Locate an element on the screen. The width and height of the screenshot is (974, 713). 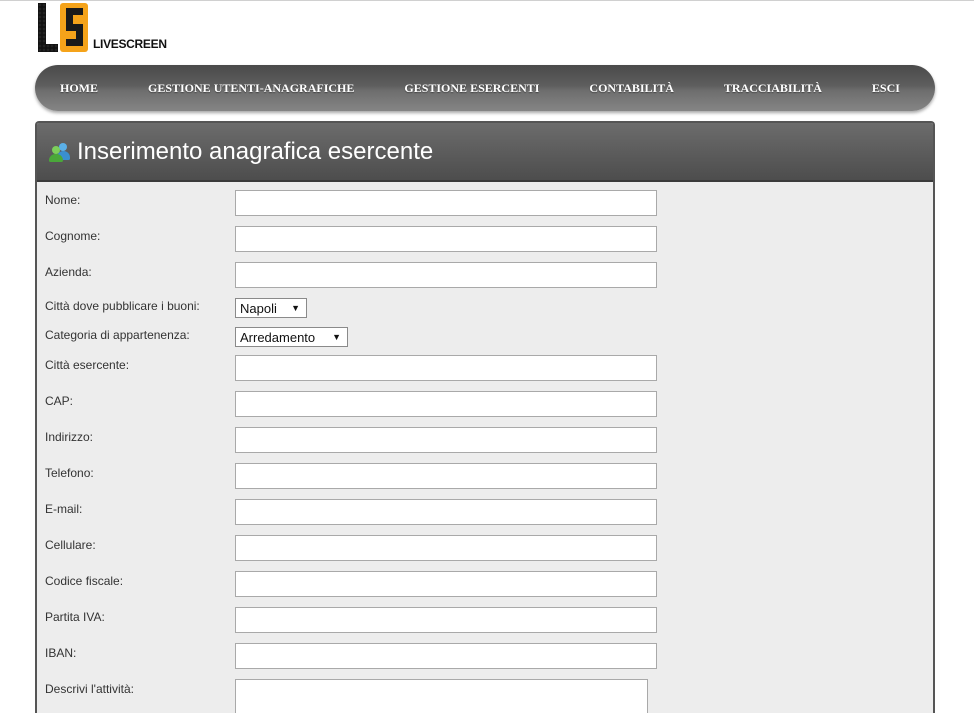
form-row-azienda: Azienda: is located at coordinates (485, 280).